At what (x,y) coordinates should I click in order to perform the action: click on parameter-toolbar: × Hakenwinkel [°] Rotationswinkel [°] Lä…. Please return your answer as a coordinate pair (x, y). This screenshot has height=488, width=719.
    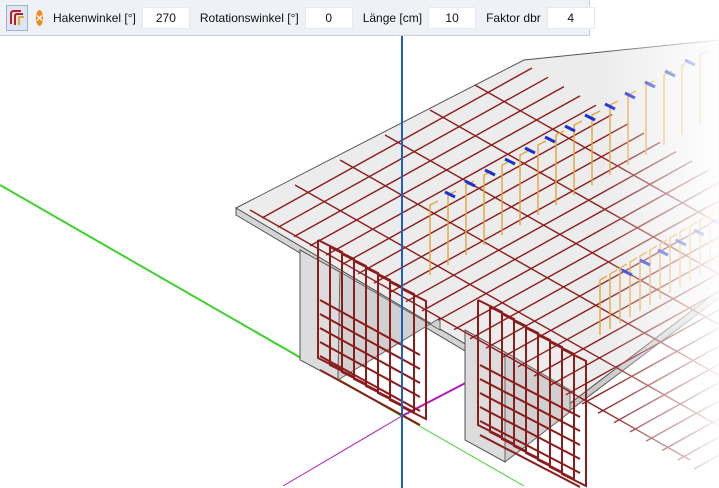
    Looking at the image, I should click on (297, 18).